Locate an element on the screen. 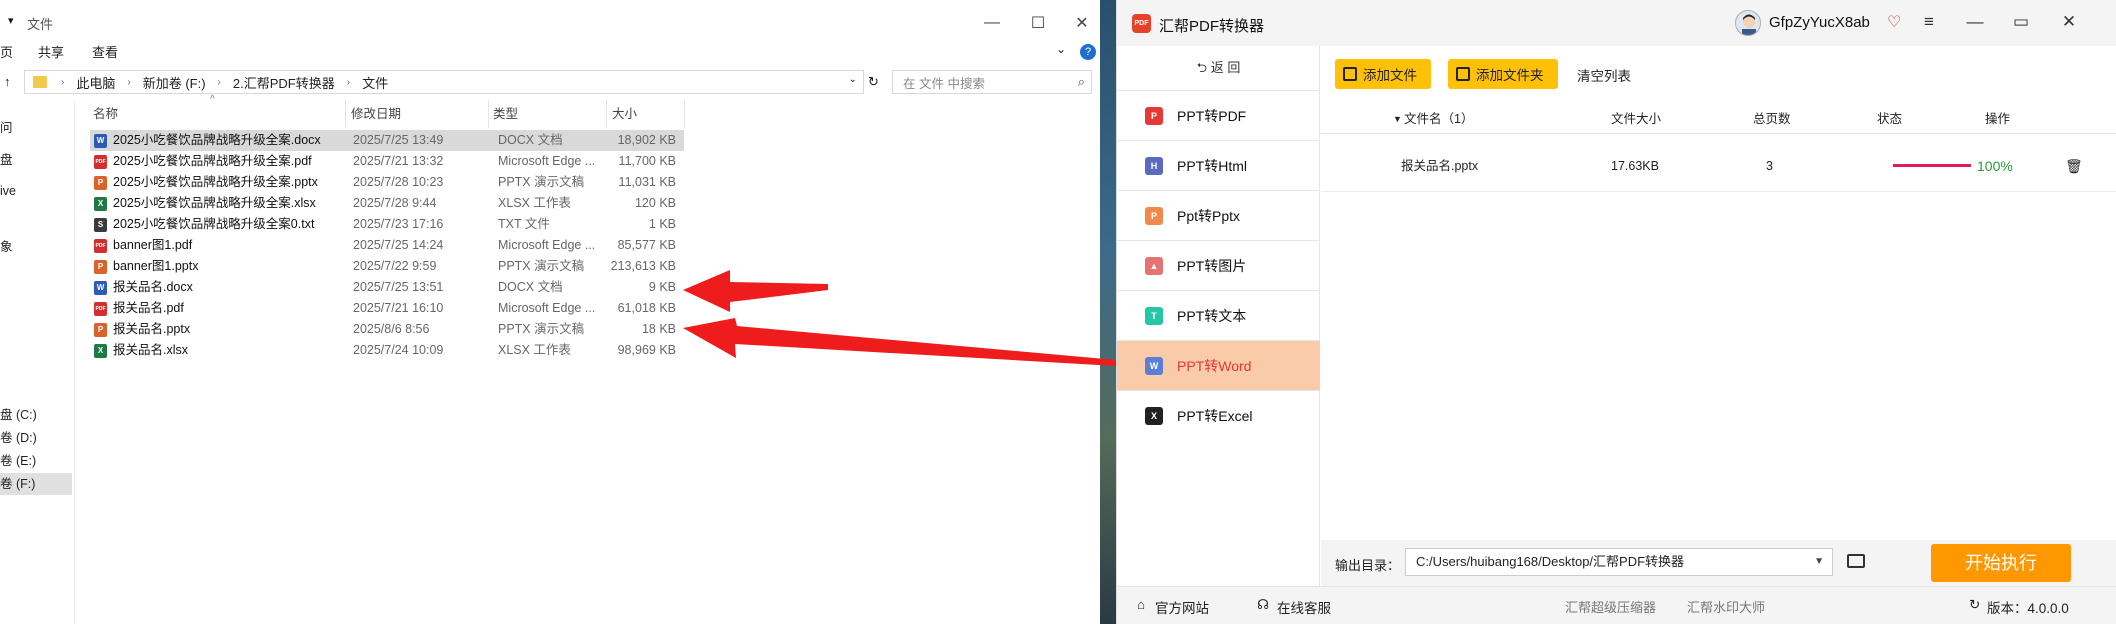  file-date: 2025/7/25 14:24 is located at coordinates (398, 245).